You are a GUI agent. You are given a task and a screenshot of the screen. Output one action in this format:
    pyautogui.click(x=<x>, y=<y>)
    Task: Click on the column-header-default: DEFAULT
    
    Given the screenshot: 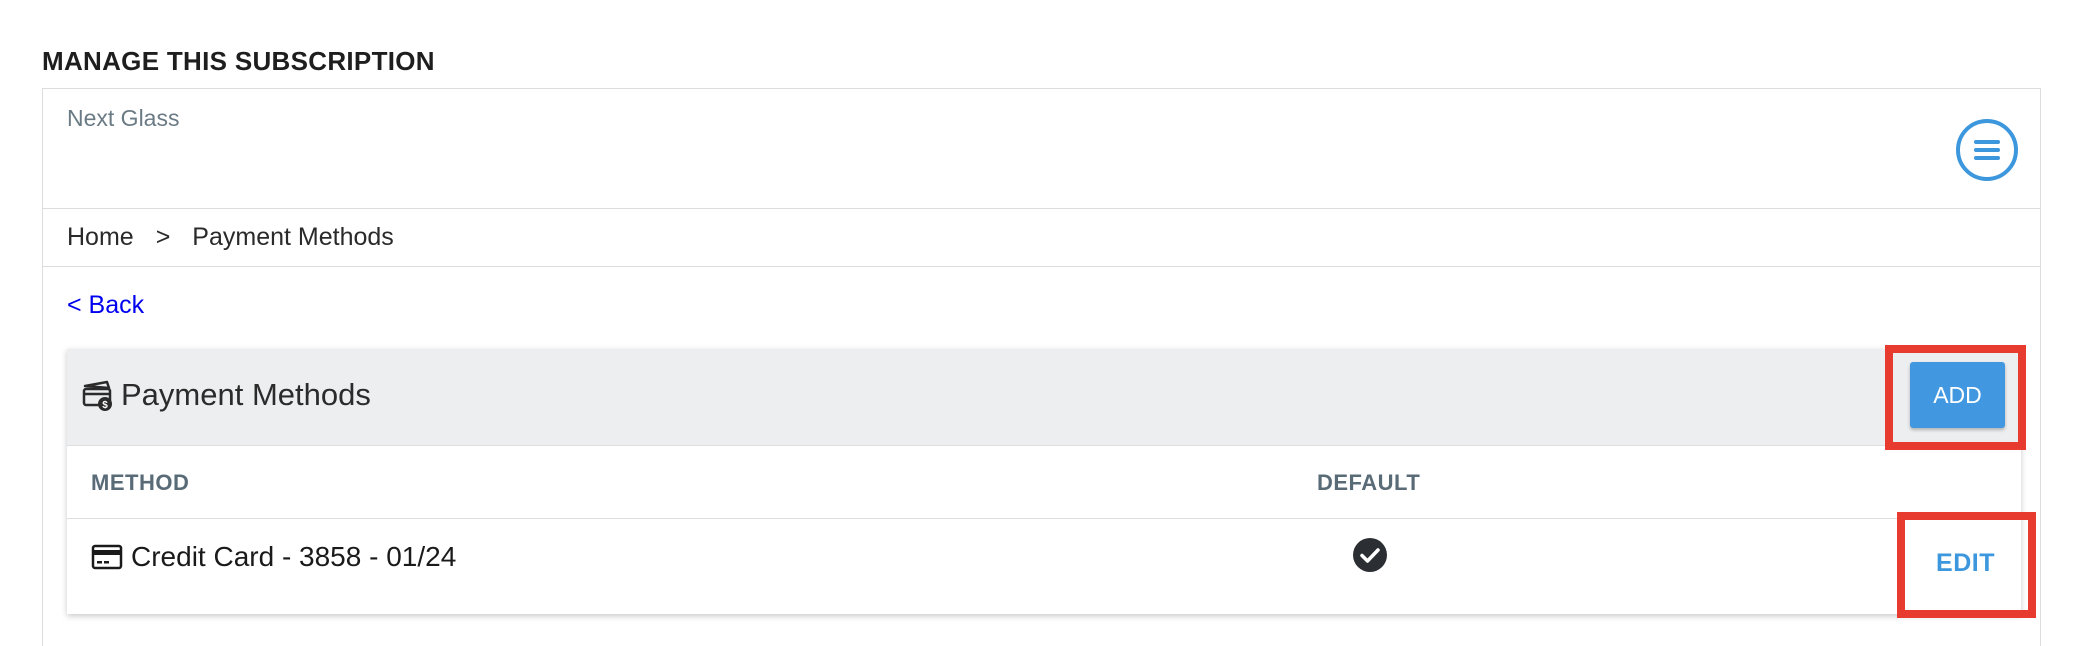 What is the action you would take?
    pyautogui.click(x=1369, y=482)
    